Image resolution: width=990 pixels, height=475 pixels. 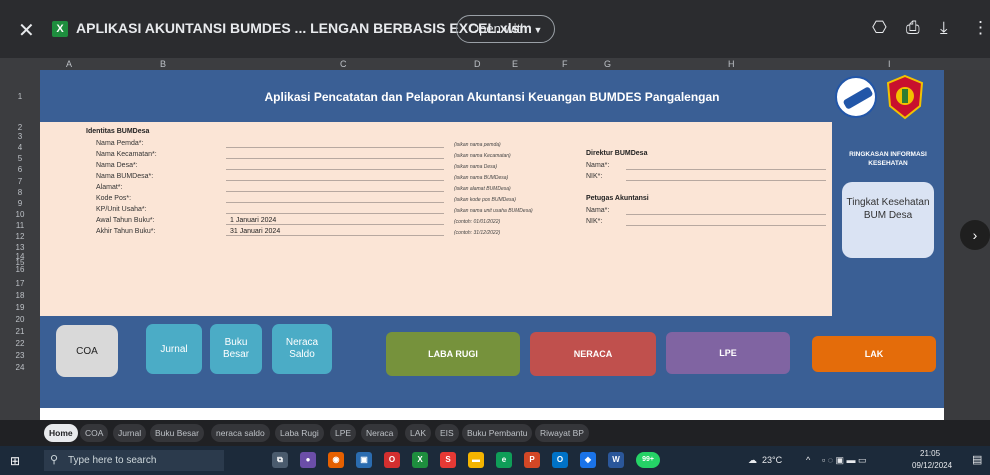 What do you see at coordinates (364, 460) in the screenshot?
I see `store-icon: ▣` at bounding box center [364, 460].